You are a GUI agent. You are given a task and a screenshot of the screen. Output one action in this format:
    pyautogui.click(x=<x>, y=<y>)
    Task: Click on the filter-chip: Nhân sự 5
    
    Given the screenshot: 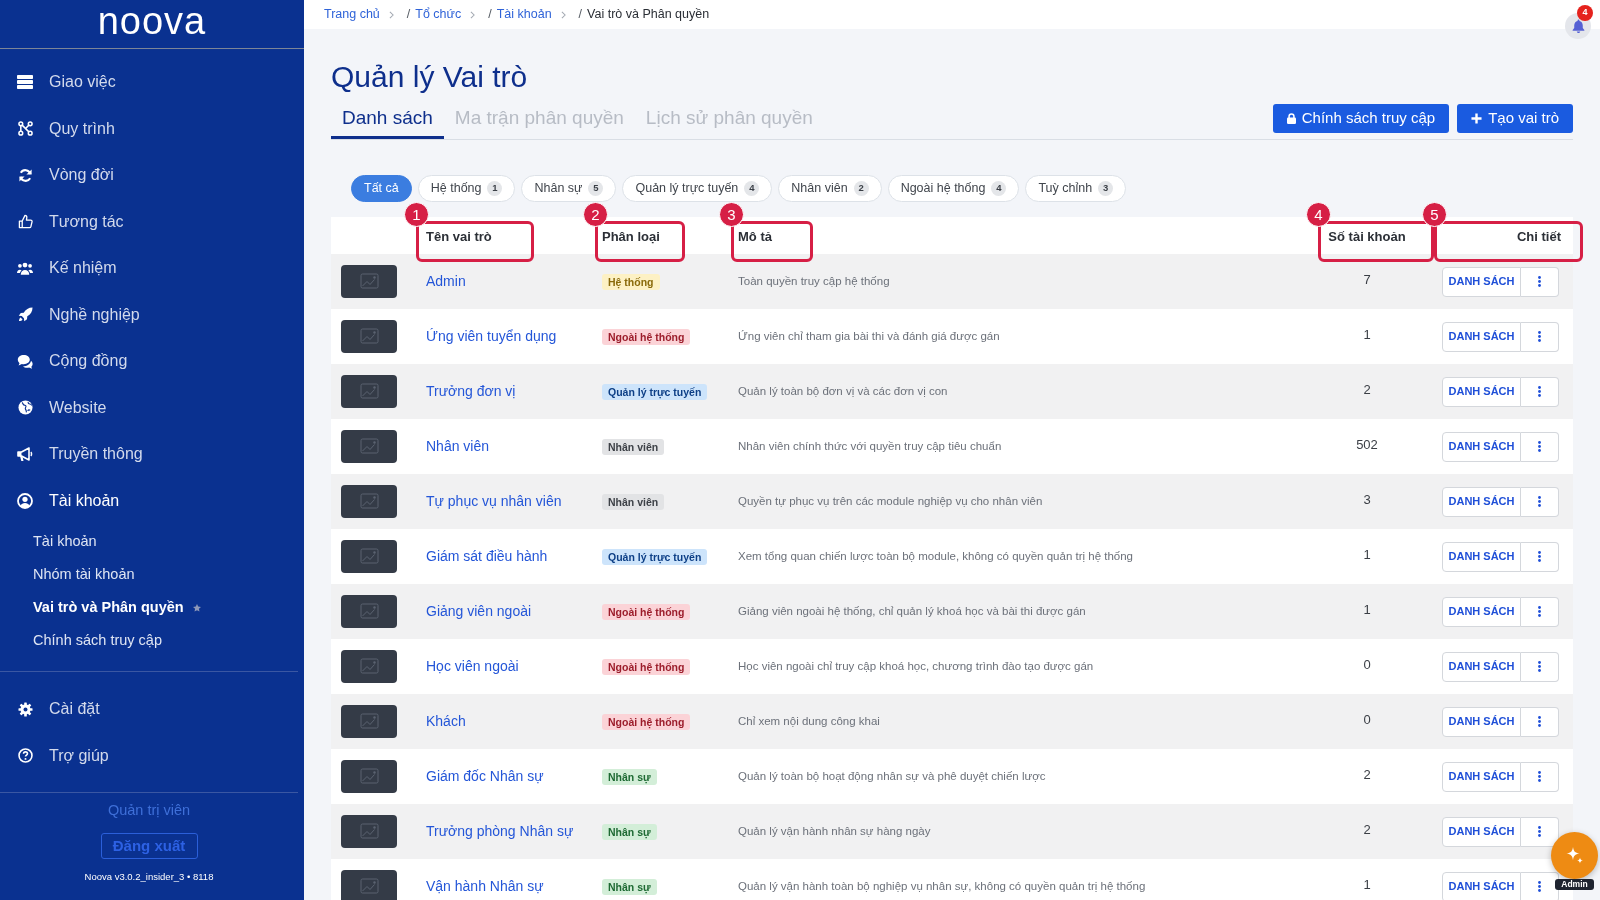 What is the action you would take?
    pyautogui.click(x=569, y=188)
    